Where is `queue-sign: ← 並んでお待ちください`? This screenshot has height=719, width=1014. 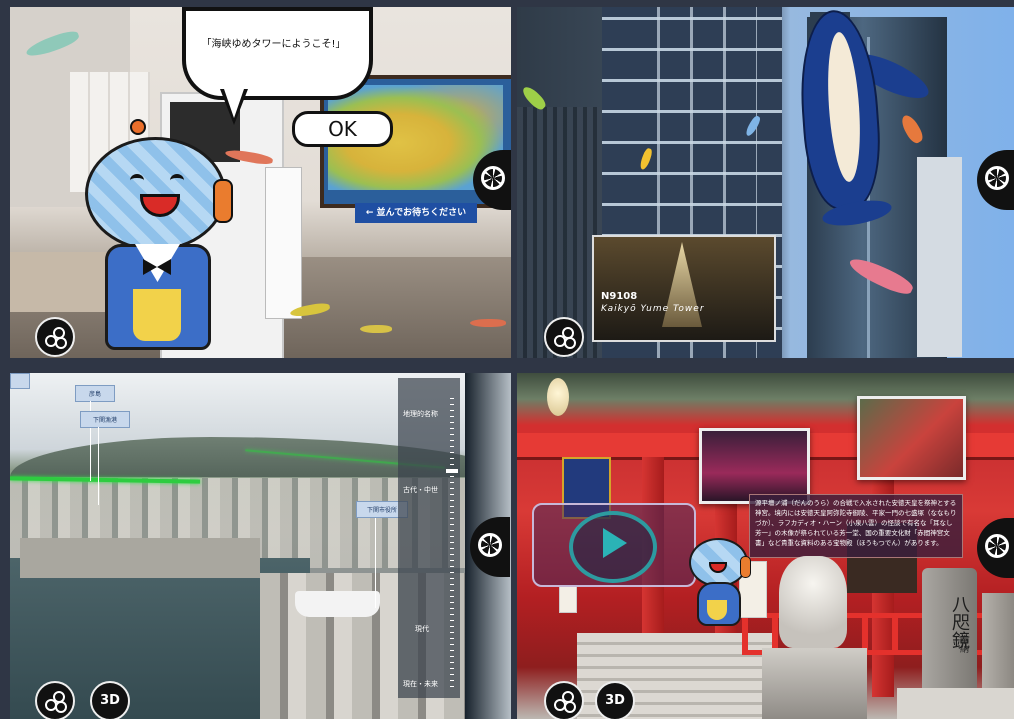
queue-sign: ← 並んでお待ちください is located at coordinates (416, 213).